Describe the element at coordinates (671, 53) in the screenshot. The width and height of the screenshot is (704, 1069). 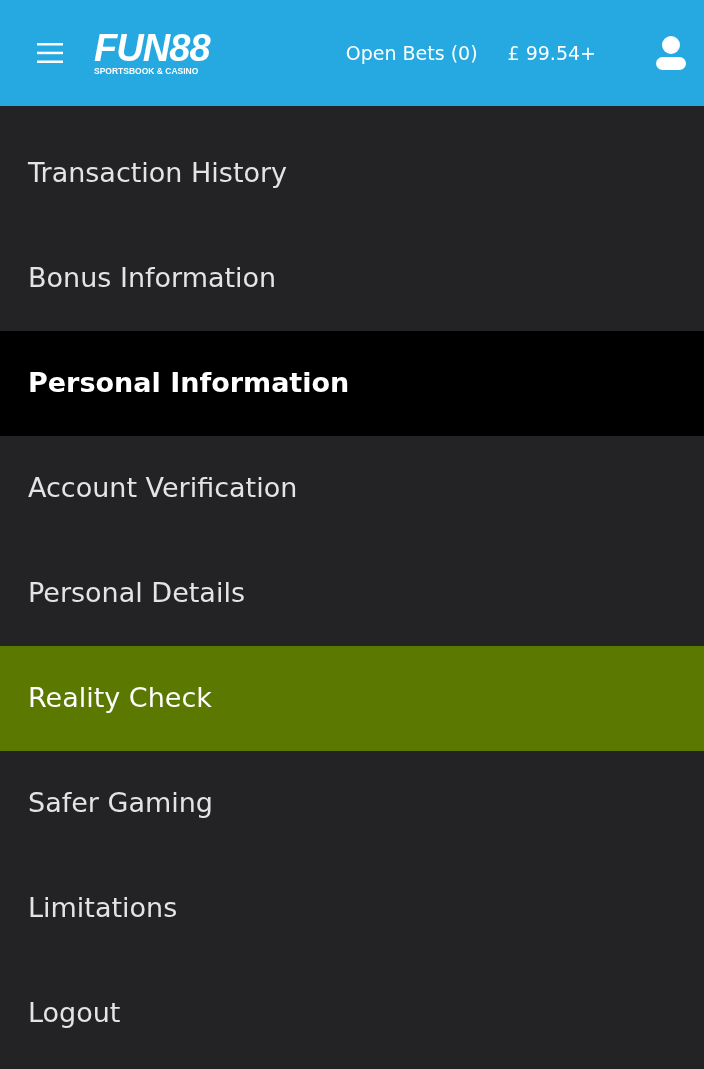
I see `user-icon` at that location.